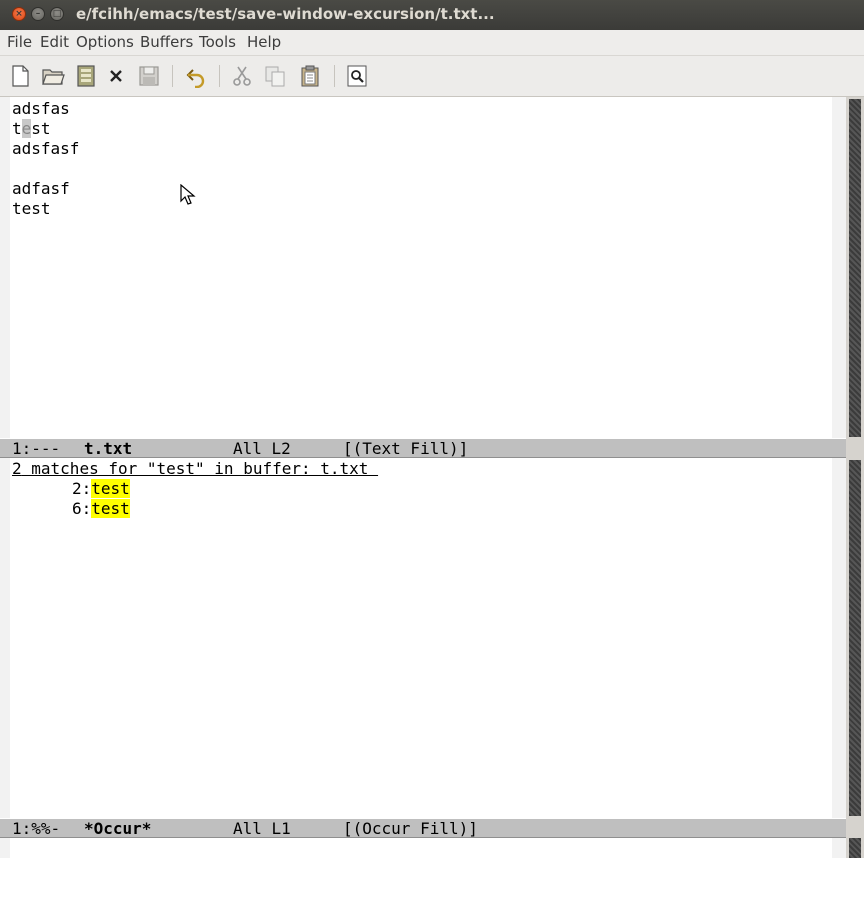  I want to click on menu-tools: Tools, so click(217, 42).